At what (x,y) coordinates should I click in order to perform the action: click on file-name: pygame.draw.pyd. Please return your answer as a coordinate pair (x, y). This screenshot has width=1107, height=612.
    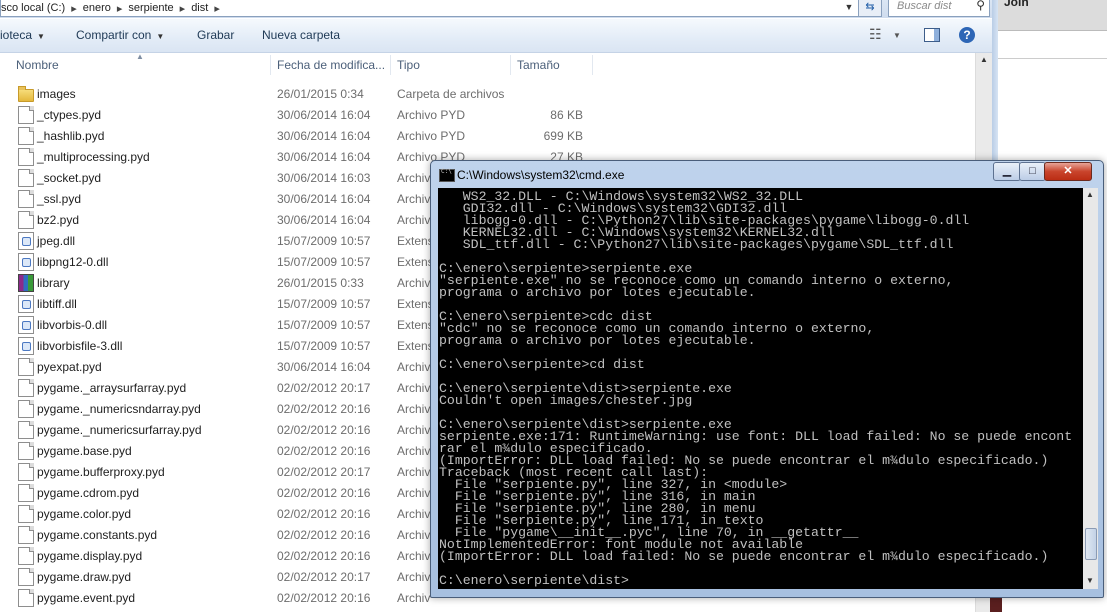
    Looking at the image, I should click on (84, 577).